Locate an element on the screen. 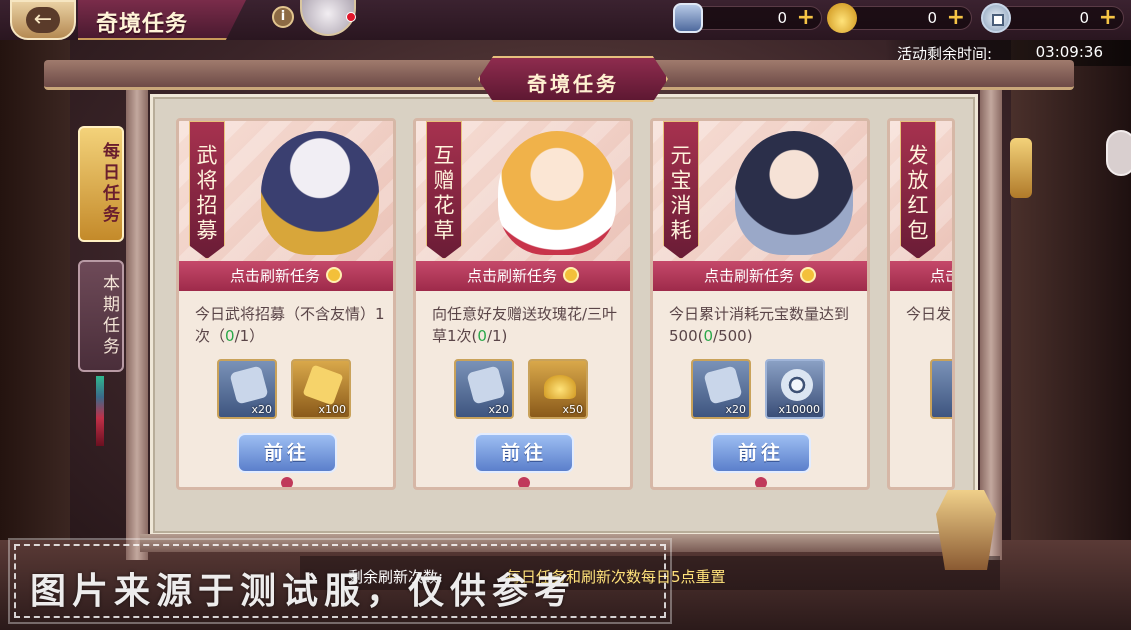  task-description: 今日武将招募（不含友情）1次（0/1） is located at coordinates (290, 325).